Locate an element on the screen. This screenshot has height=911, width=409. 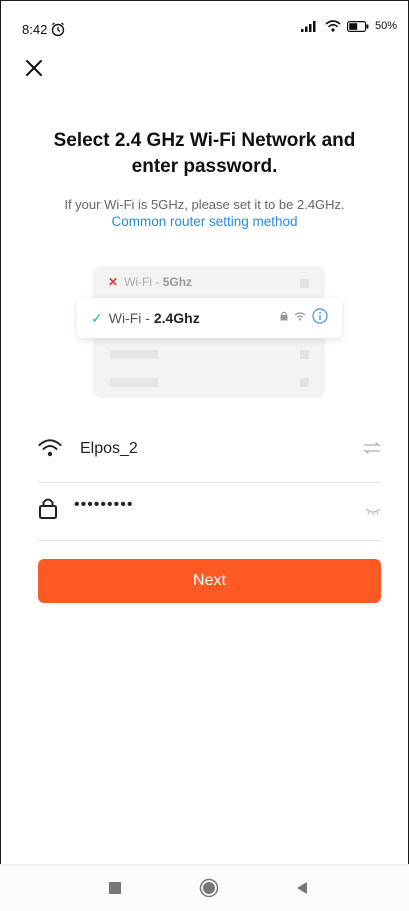
wifi-network-field: Elpos_2 is located at coordinates (209, 453).